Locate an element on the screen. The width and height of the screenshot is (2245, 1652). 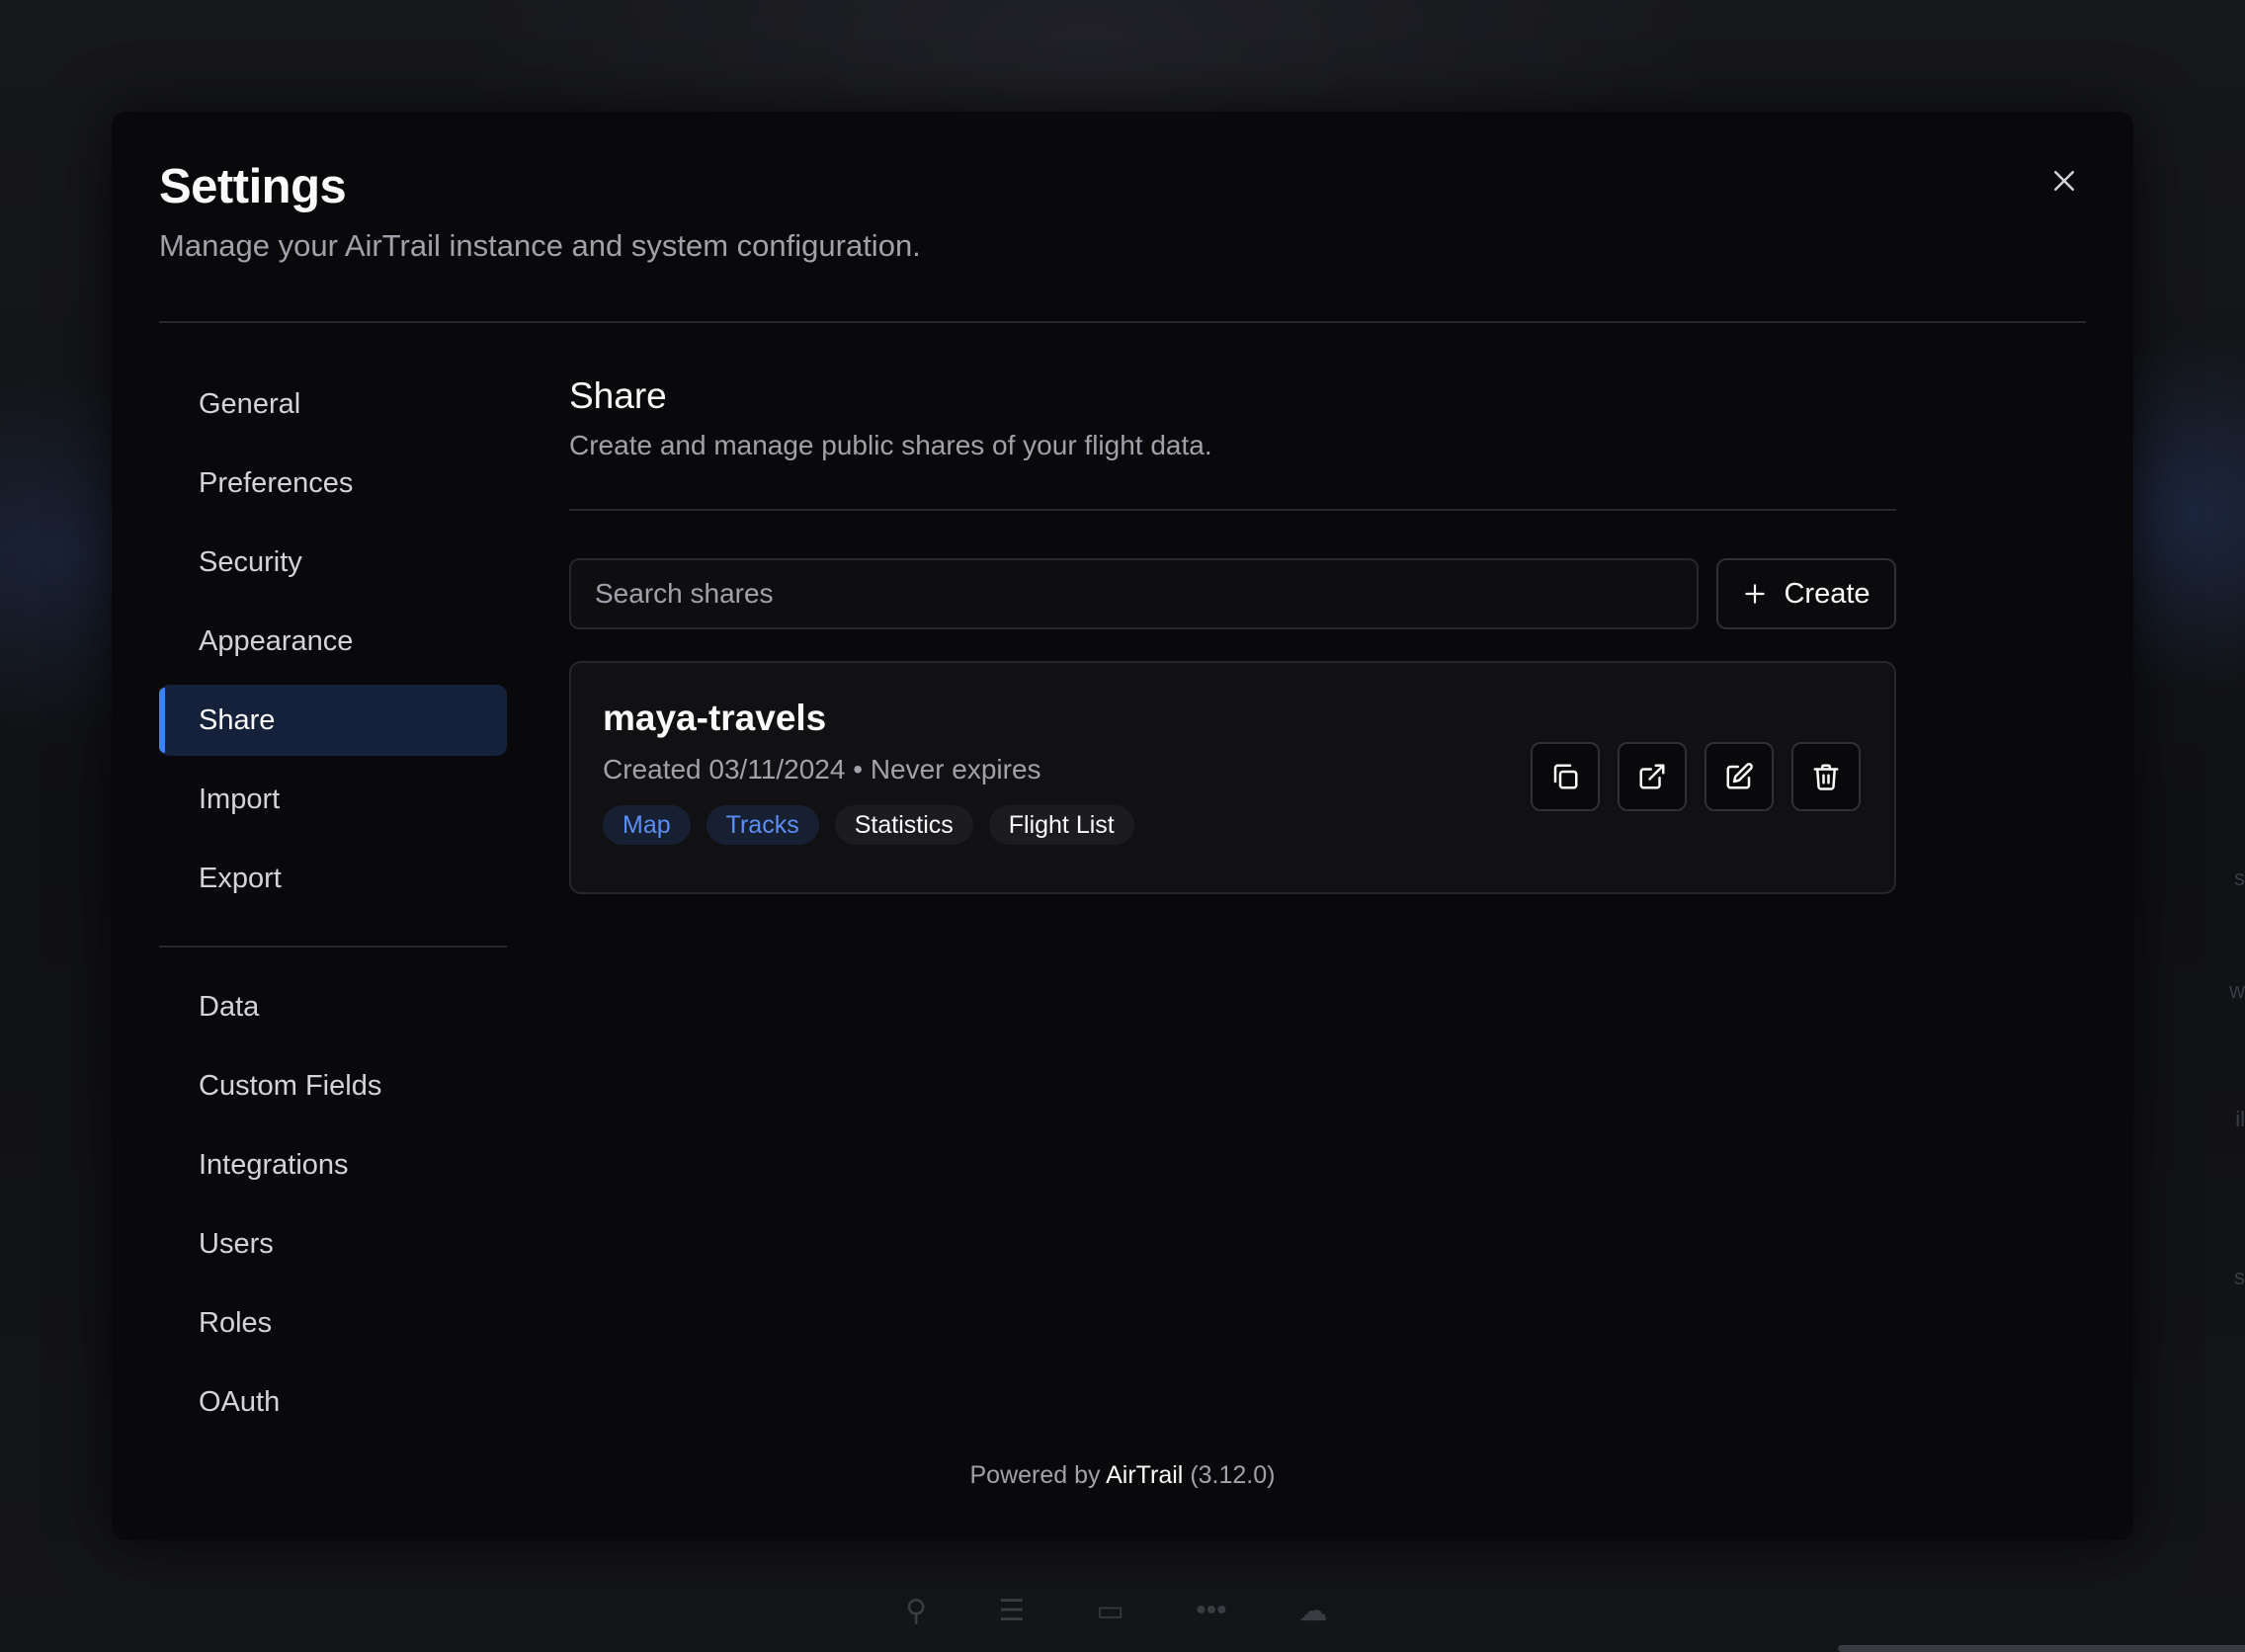
tag-statistics: Statistics is located at coordinates (904, 825).